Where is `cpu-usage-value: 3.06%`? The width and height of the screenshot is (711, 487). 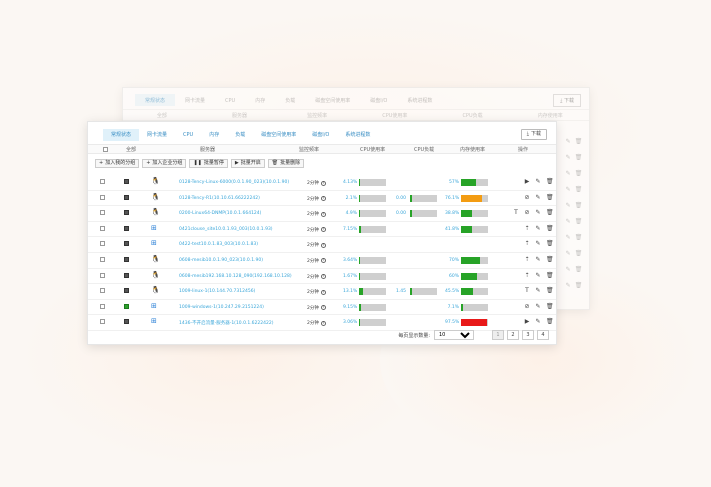 cpu-usage-value: 3.06% is located at coordinates (350, 323).